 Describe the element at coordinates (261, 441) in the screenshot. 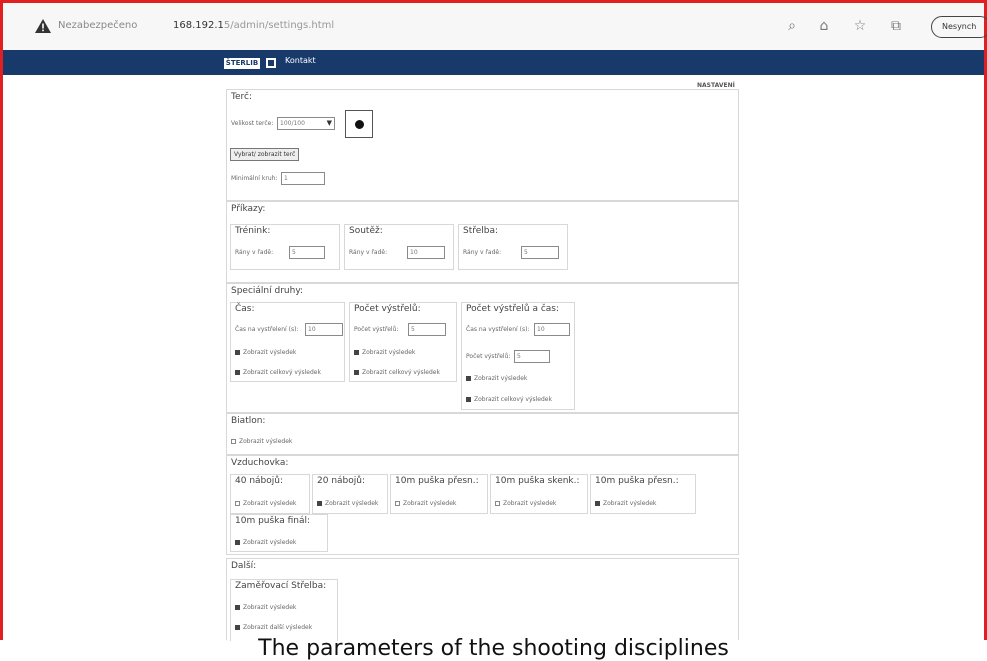

I see `biatlon-option: Zobrazit výsledek` at that location.